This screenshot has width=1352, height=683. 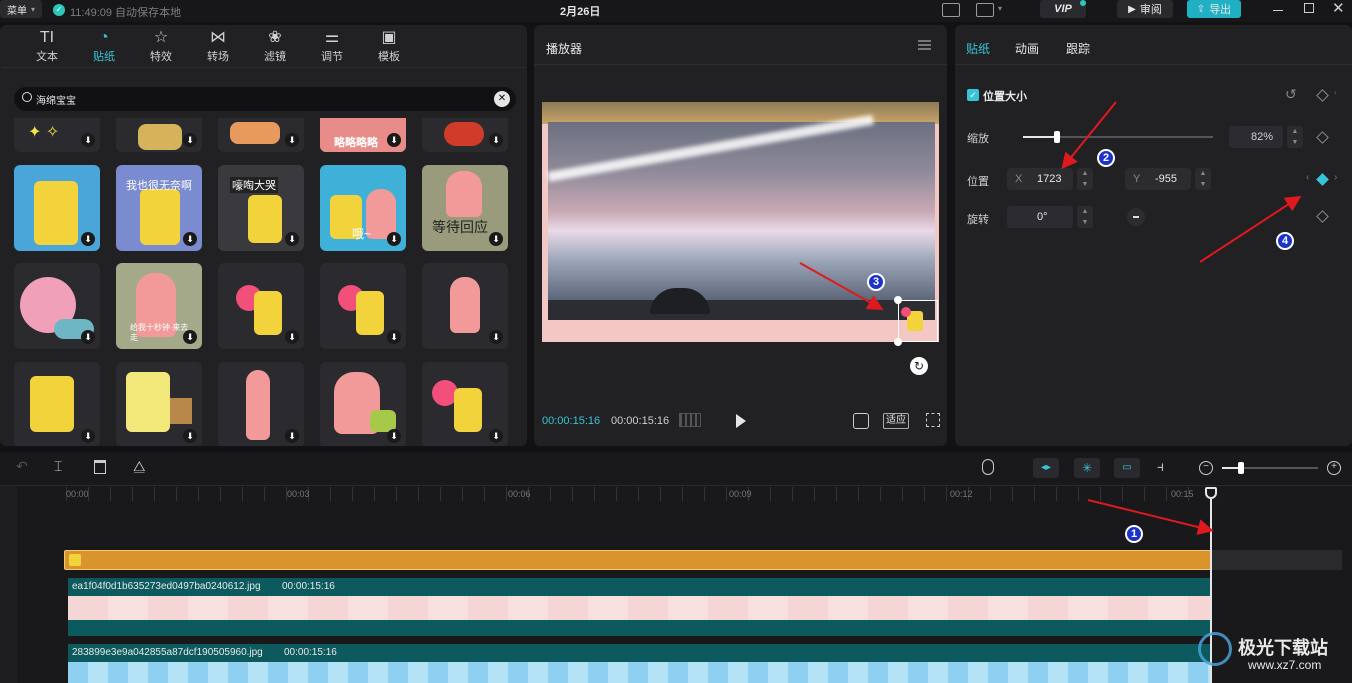 I want to click on annotation-marker: 2, so click(x=1106, y=158).